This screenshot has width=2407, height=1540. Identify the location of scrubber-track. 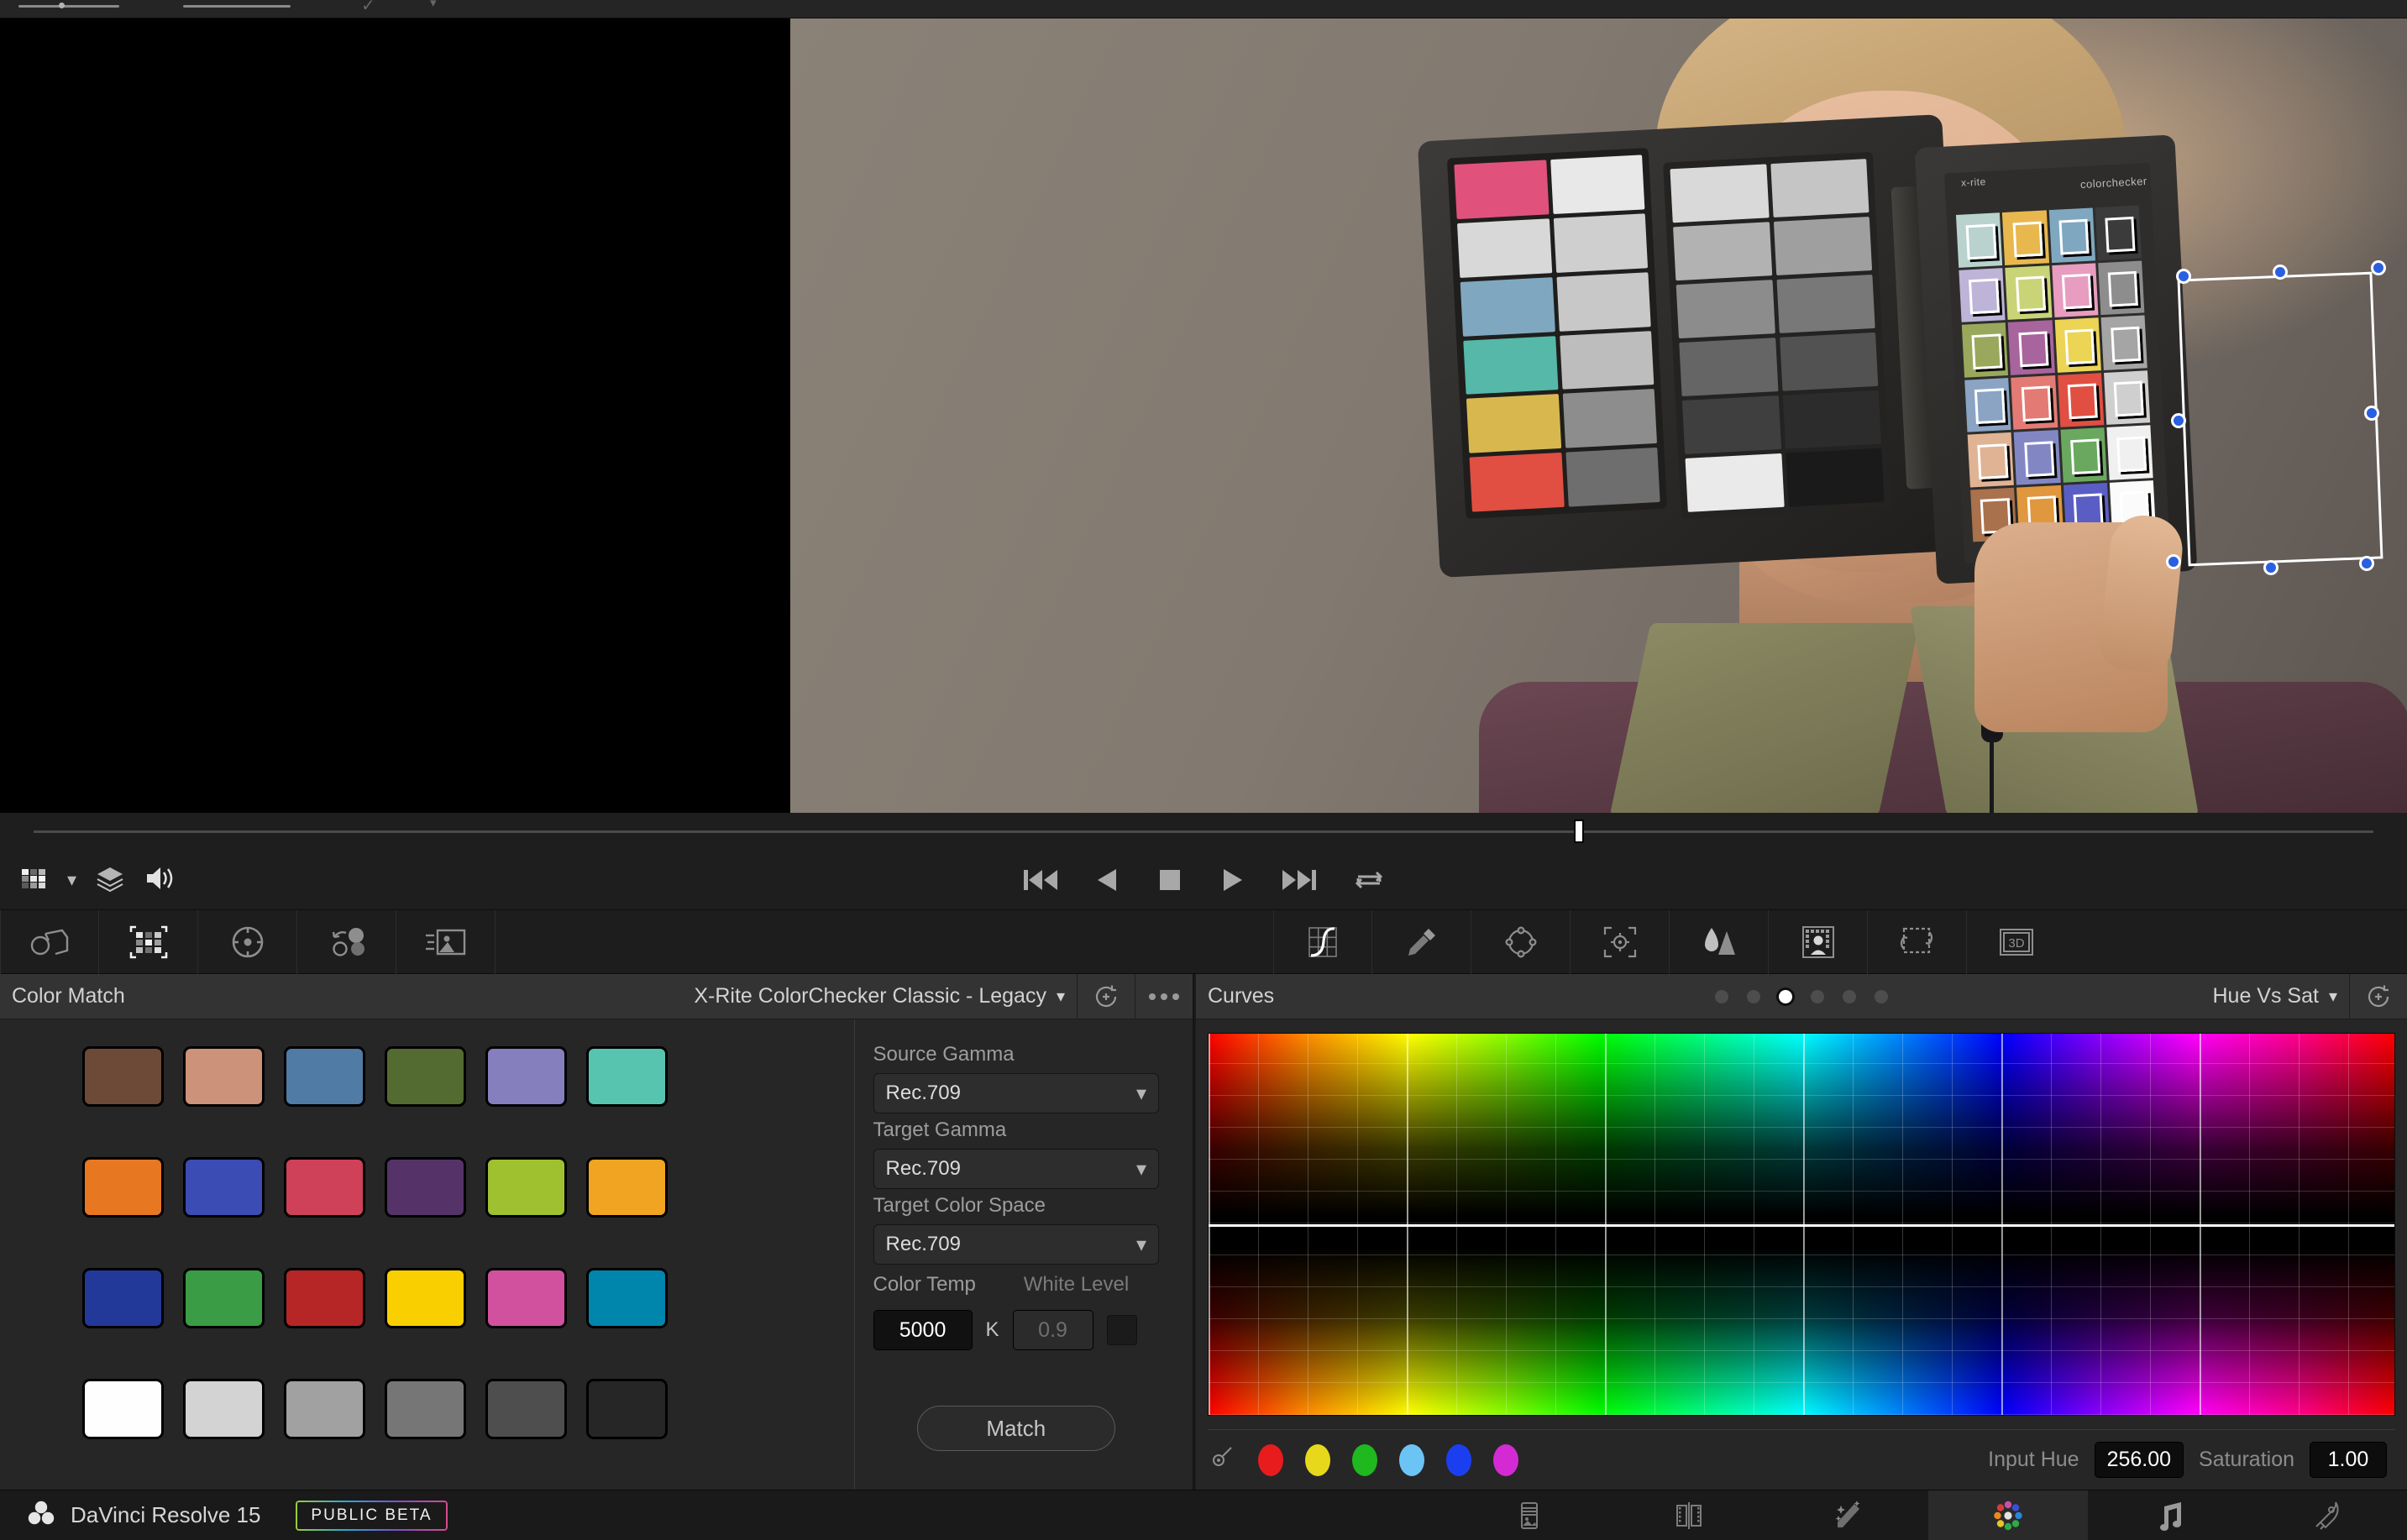
(1203, 831).